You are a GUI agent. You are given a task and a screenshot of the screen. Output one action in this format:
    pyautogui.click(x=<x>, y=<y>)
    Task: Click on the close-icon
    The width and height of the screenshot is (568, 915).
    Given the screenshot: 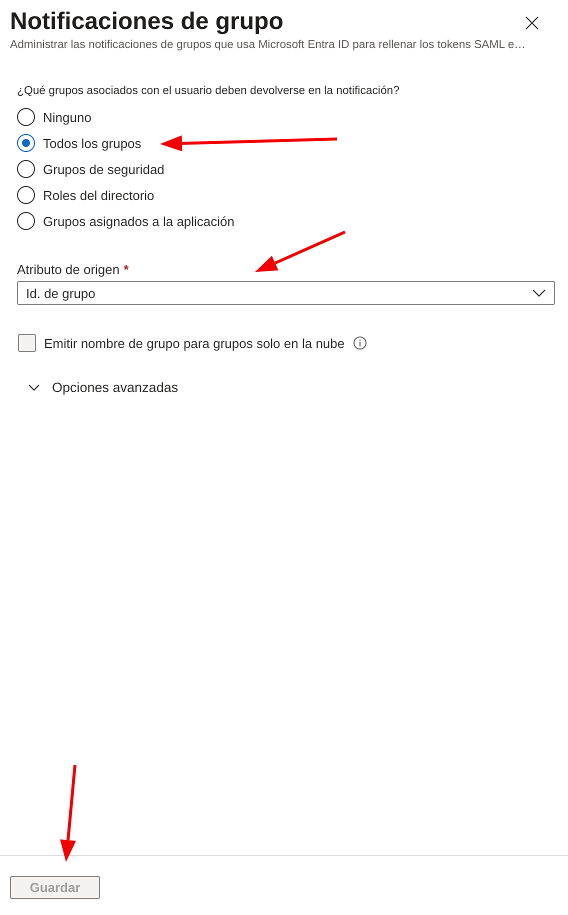 What is the action you would take?
    pyautogui.click(x=532, y=23)
    